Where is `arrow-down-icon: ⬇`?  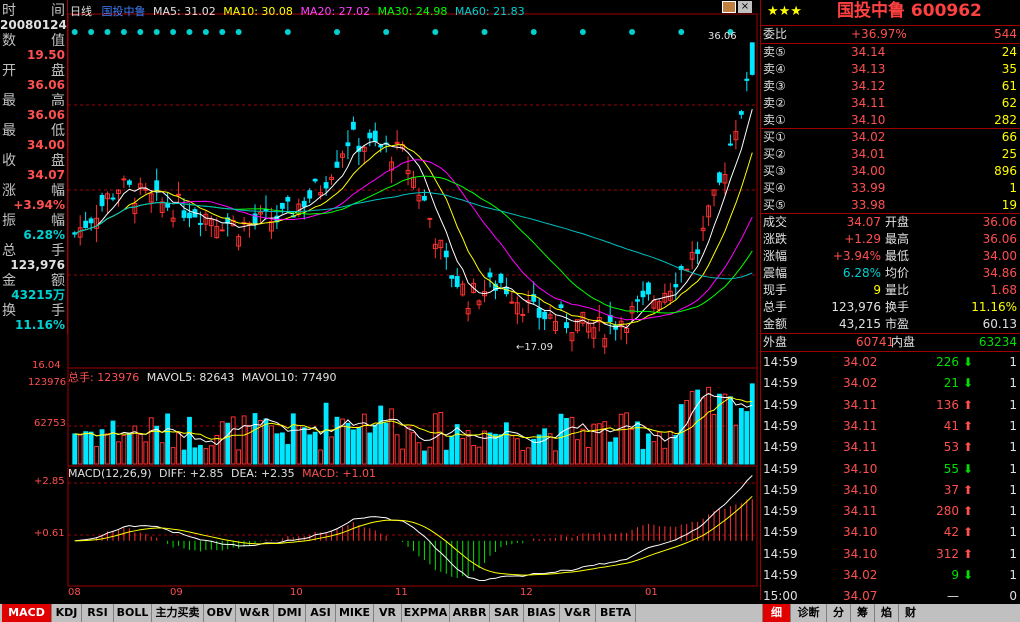
arrow-down-icon: ⬇ is located at coordinates (967, 468).